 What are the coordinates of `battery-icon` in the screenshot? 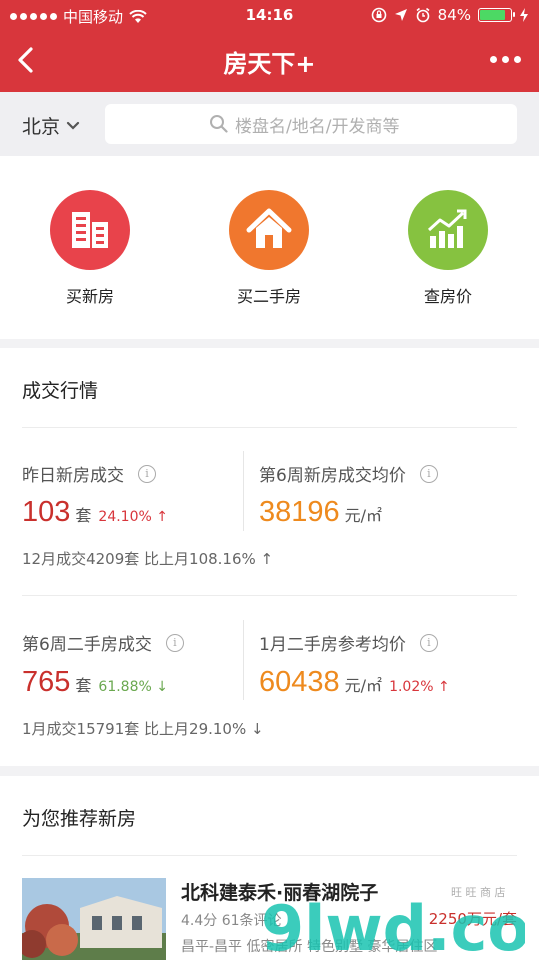 It's located at (496, 15).